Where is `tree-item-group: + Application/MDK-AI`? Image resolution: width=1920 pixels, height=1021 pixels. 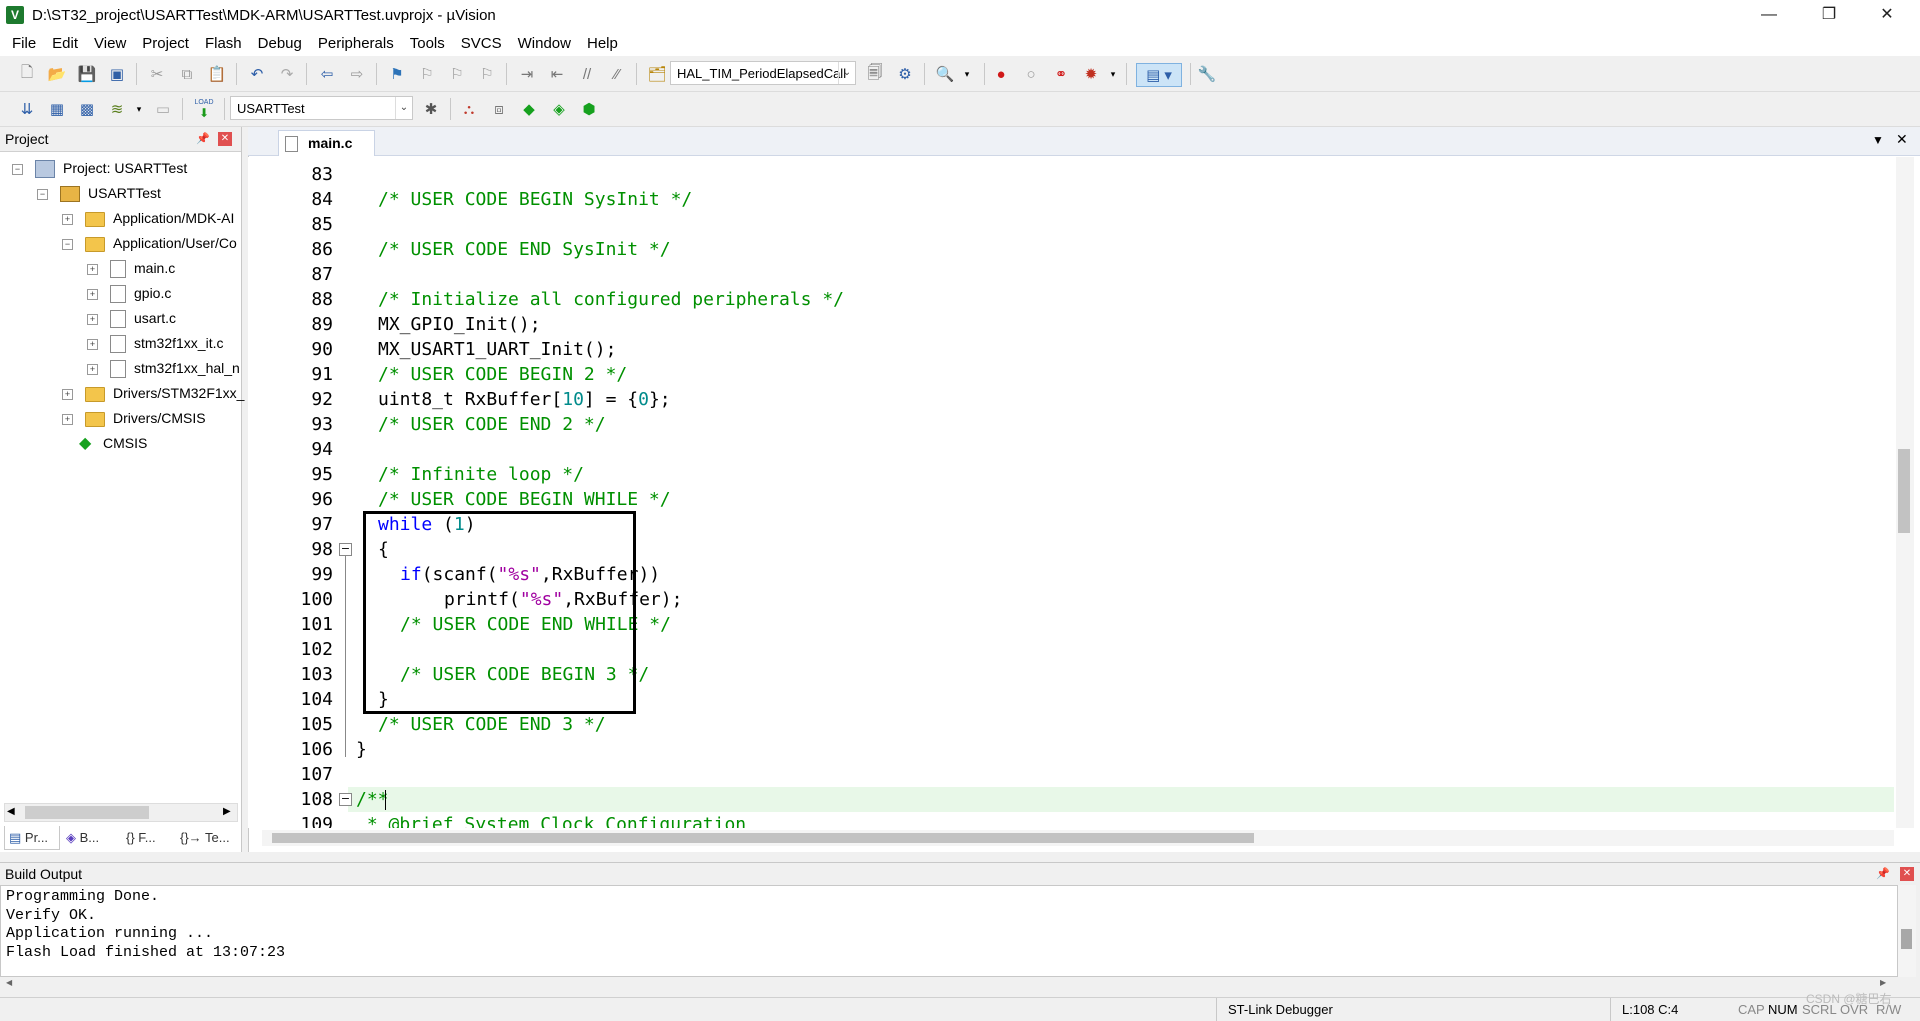
tree-item-group: + Application/MDK-AI is located at coordinates (148, 218).